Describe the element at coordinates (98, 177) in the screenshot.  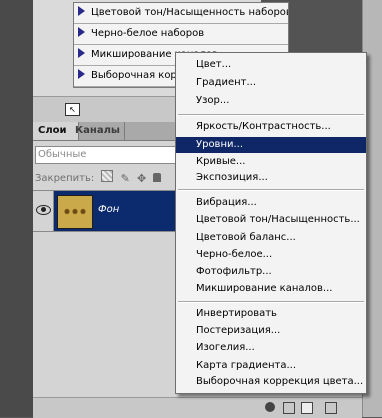
I see `lock-row: Закрепить: ✎ ✥` at that location.